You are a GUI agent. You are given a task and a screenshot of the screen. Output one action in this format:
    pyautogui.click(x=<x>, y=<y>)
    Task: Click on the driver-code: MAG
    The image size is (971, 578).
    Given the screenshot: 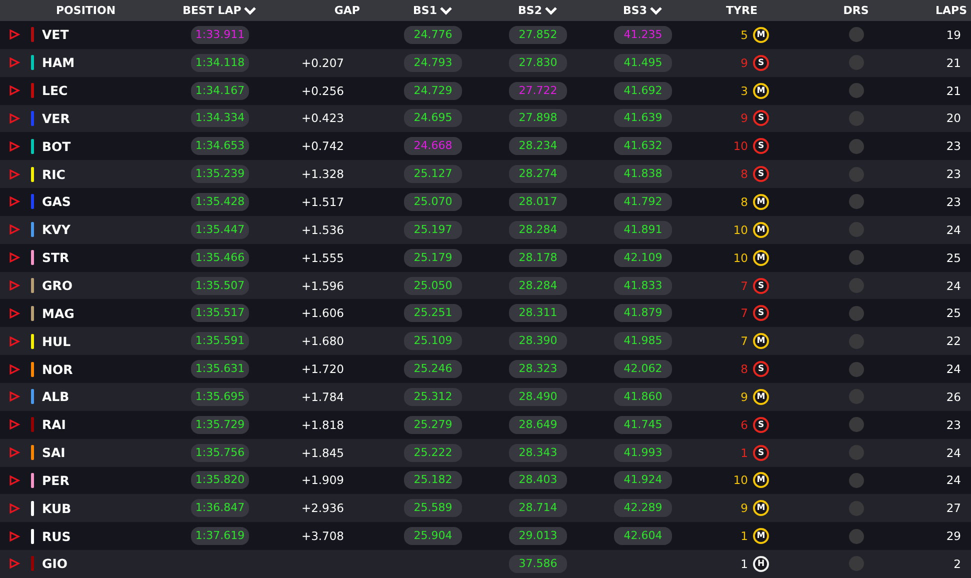 What is the action you would take?
    pyautogui.click(x=58, y=313)
    